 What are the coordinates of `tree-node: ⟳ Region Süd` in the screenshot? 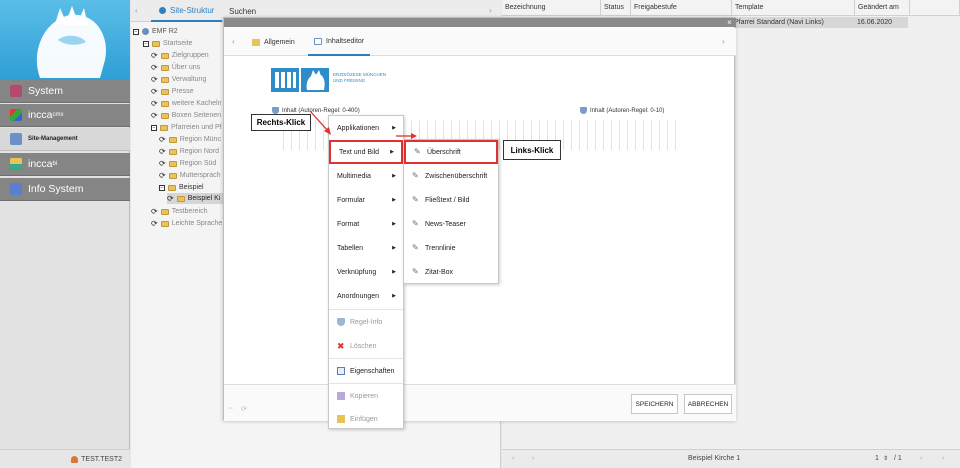 It's located at (187, 163).